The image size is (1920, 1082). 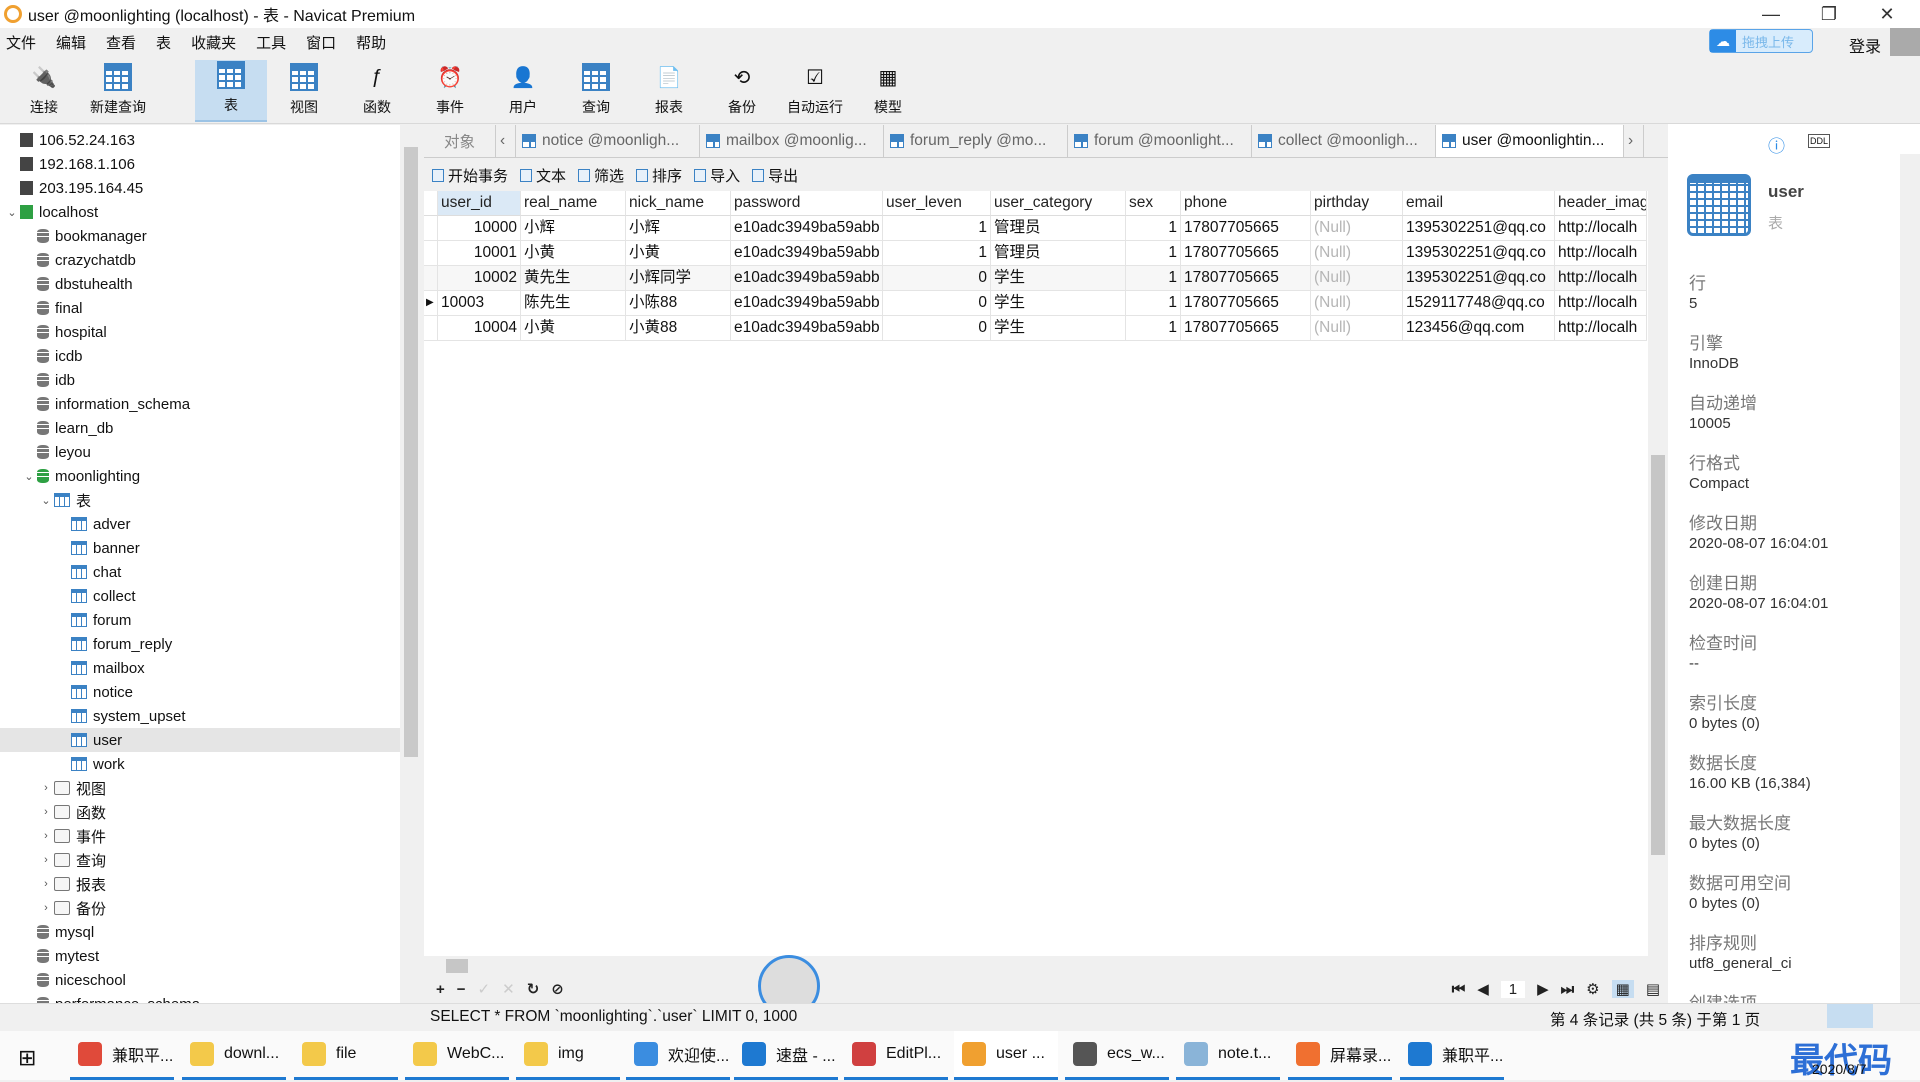 What do you see at coordinates (200, 860) in the screenshot?
I see `tree-item-查询: › 查询` at bounding box center [200, 860].